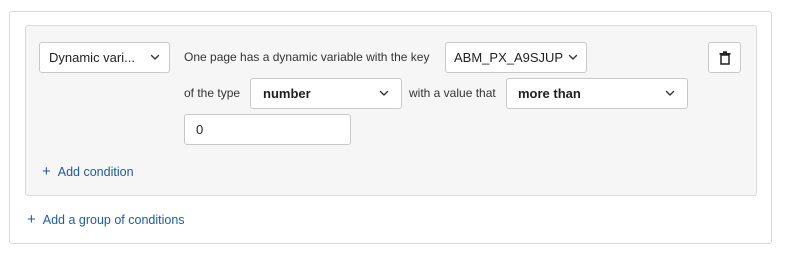  I want to click on value-input, so click(267, 129).